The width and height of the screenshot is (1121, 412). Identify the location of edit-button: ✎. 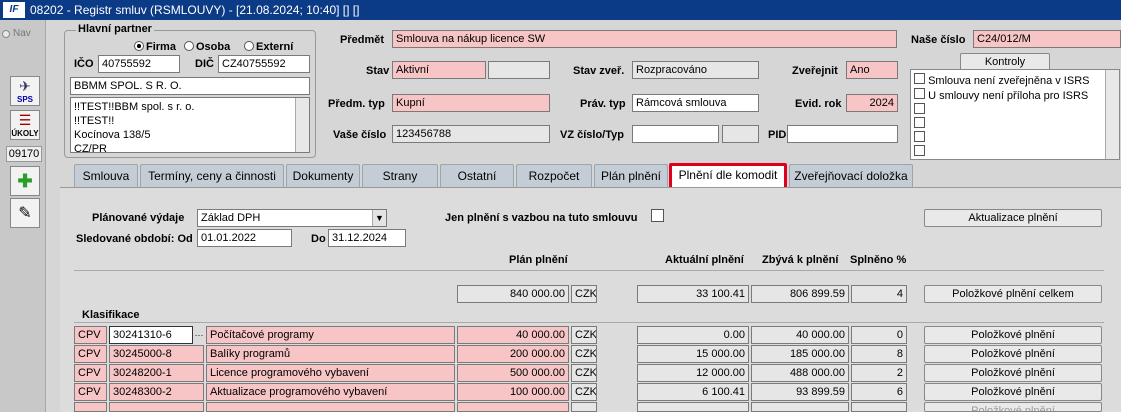
(25, 213).